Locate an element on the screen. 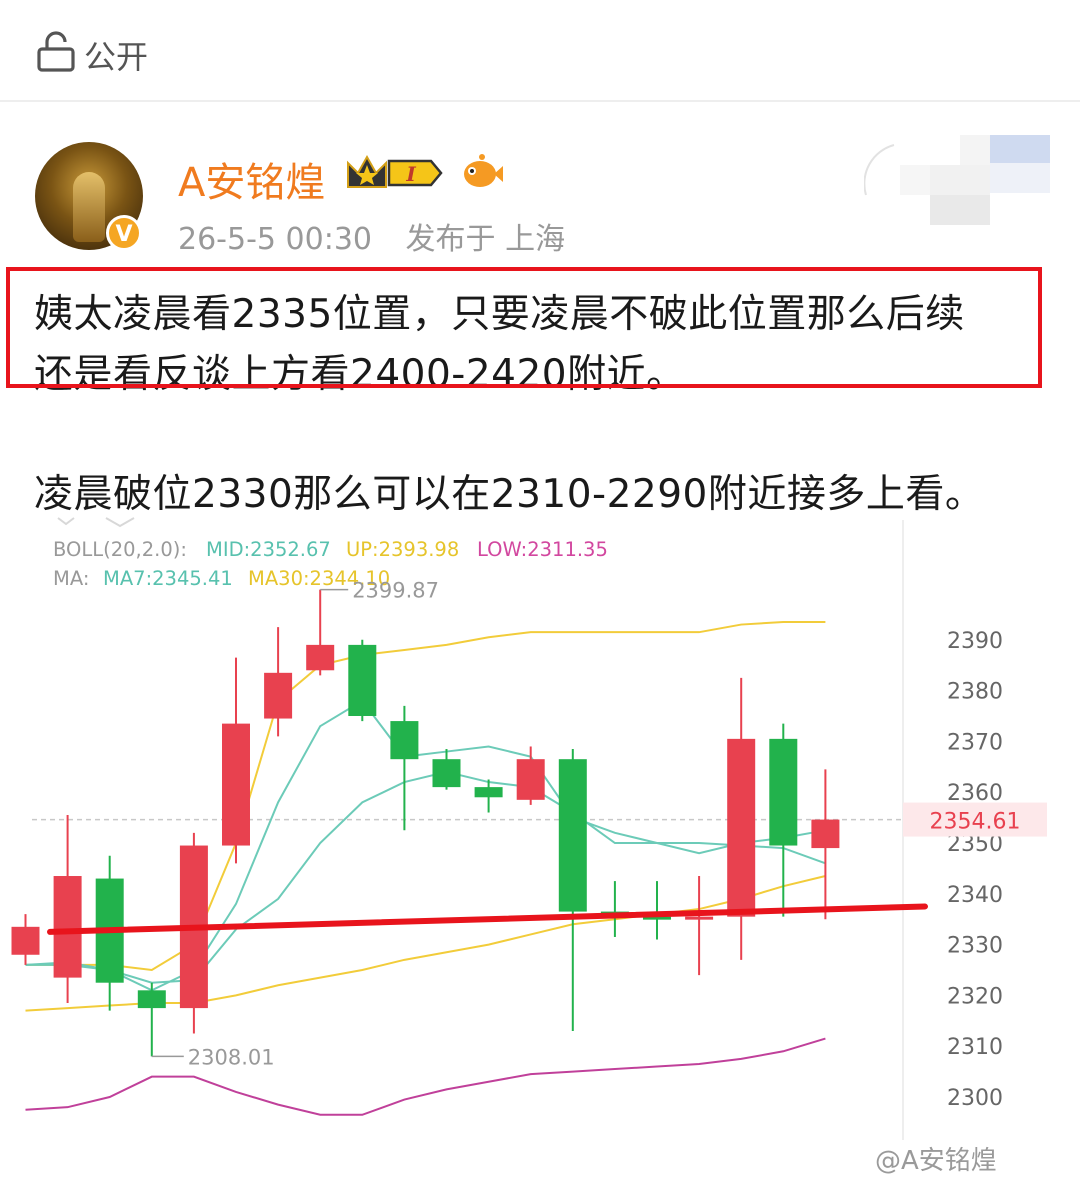  verified-v-icon: V is located at coordinates (124, 233).